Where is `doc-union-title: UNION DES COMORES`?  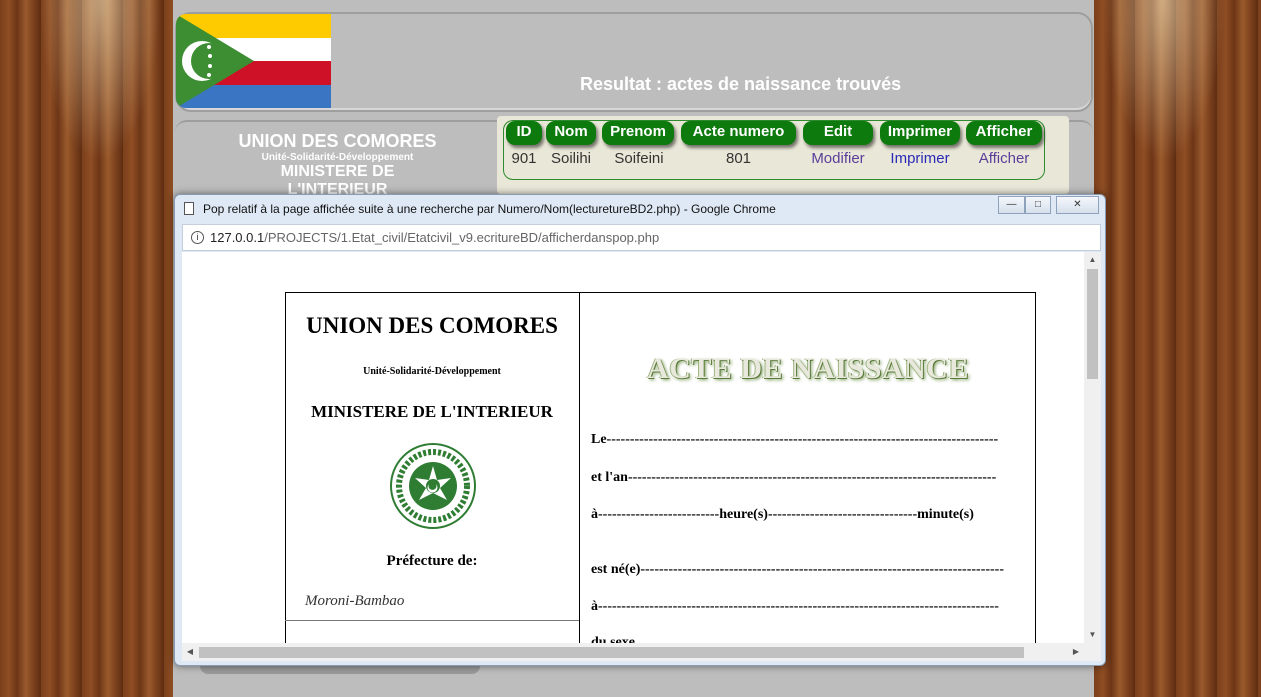
doc-union-title: UNION DES COMORES is located at coordinates (432, 325).